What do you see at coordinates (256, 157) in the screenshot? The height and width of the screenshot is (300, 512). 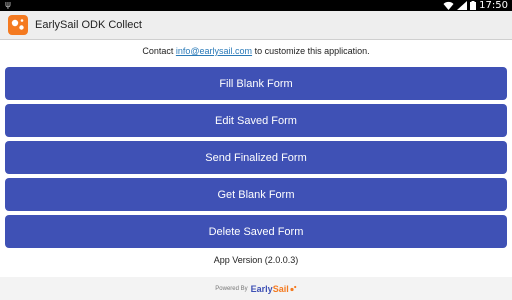 I see `send-finalized-form-button: Send Finalized Form` at bounding box center [256, 157].